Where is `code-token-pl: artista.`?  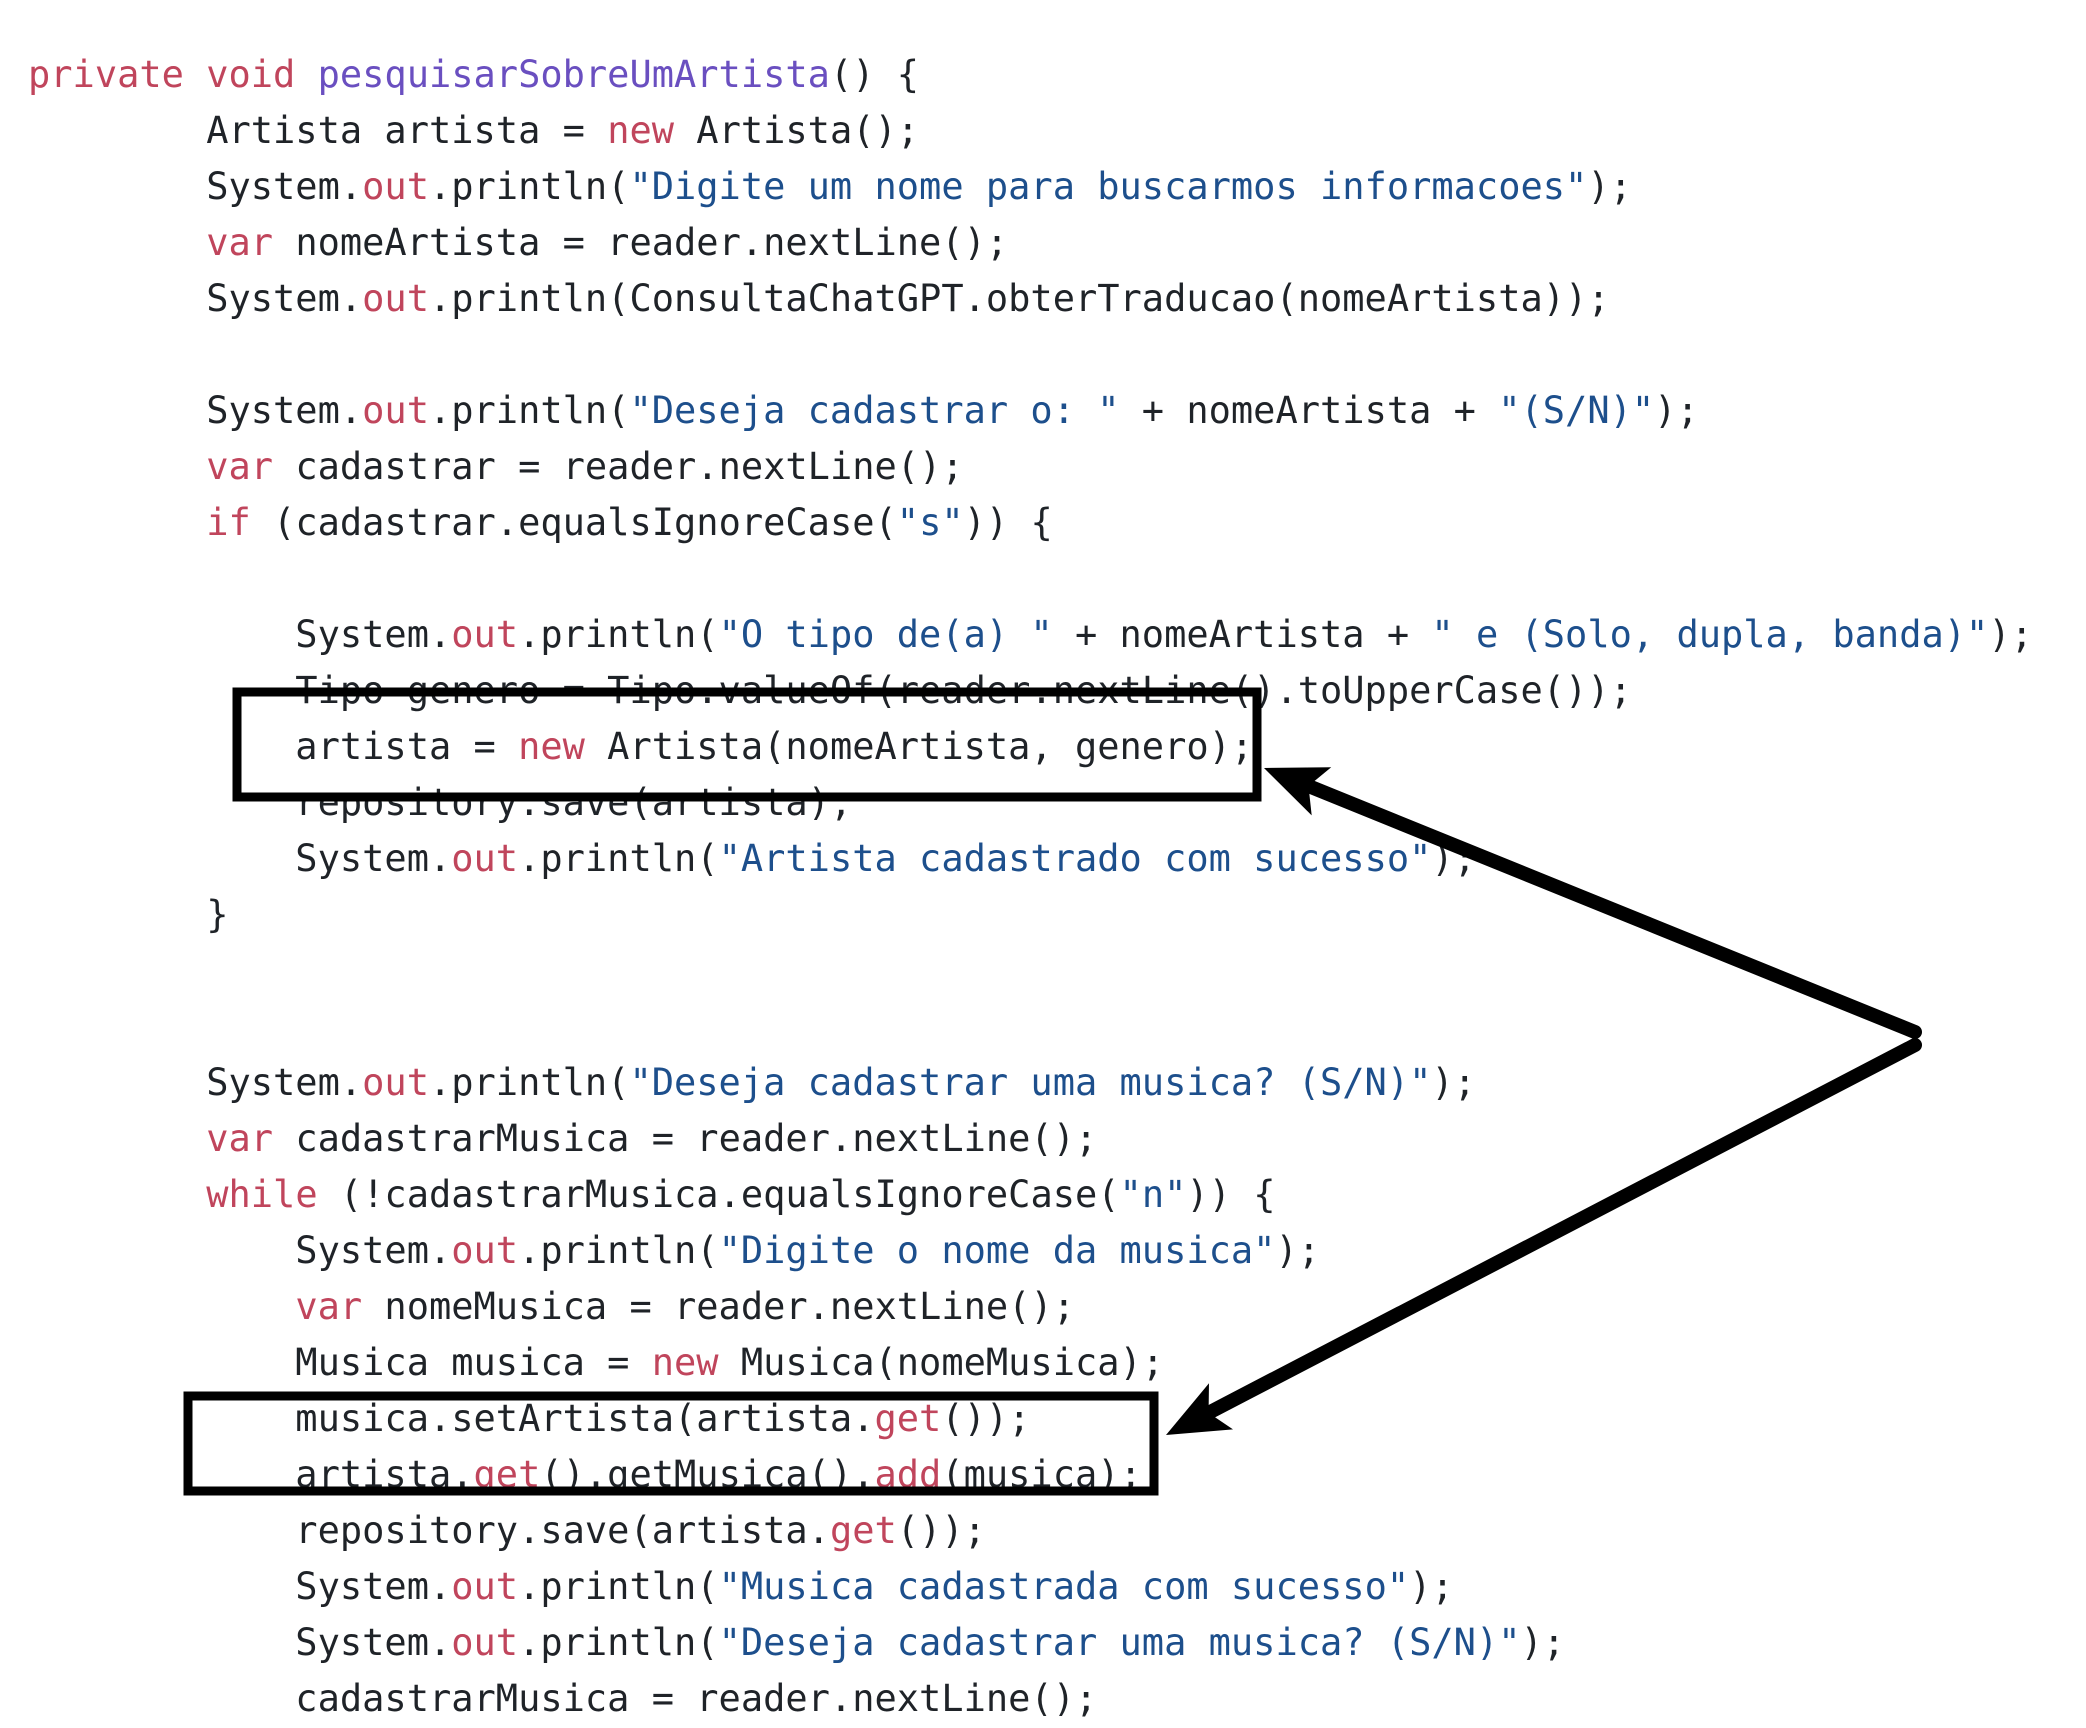 code-token-pl: artista. is located at coordinates (251, 1474).